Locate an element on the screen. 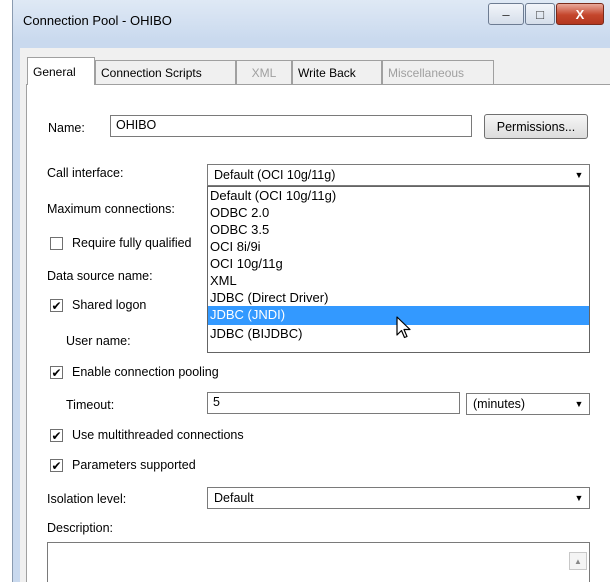 Image resolution: width=610 pixels, height=582 pixels. multithreaded-checkbox: ✔ is located at coordinates (56, 435).